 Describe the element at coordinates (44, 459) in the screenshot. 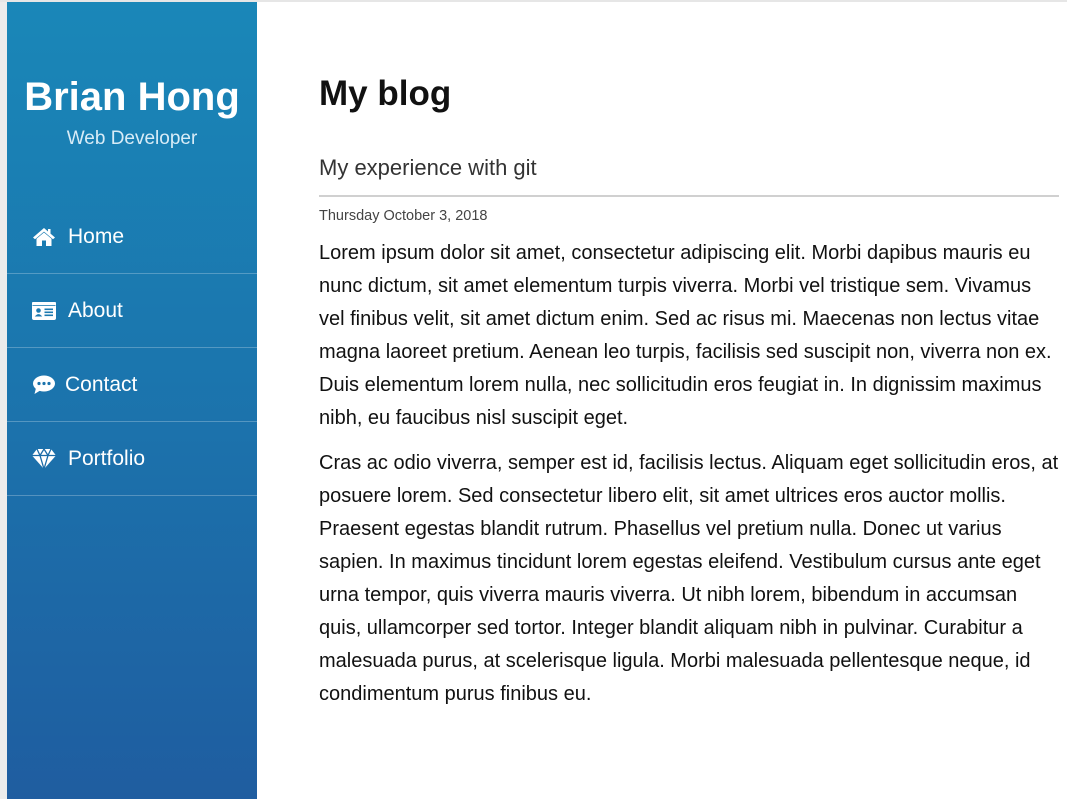

I see `diamond-icon` at that location.